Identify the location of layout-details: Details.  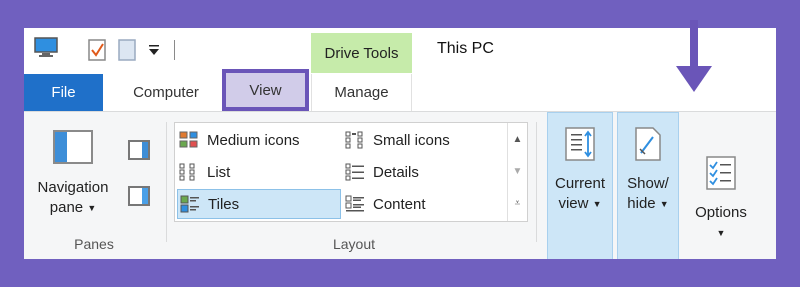
(425, 172).